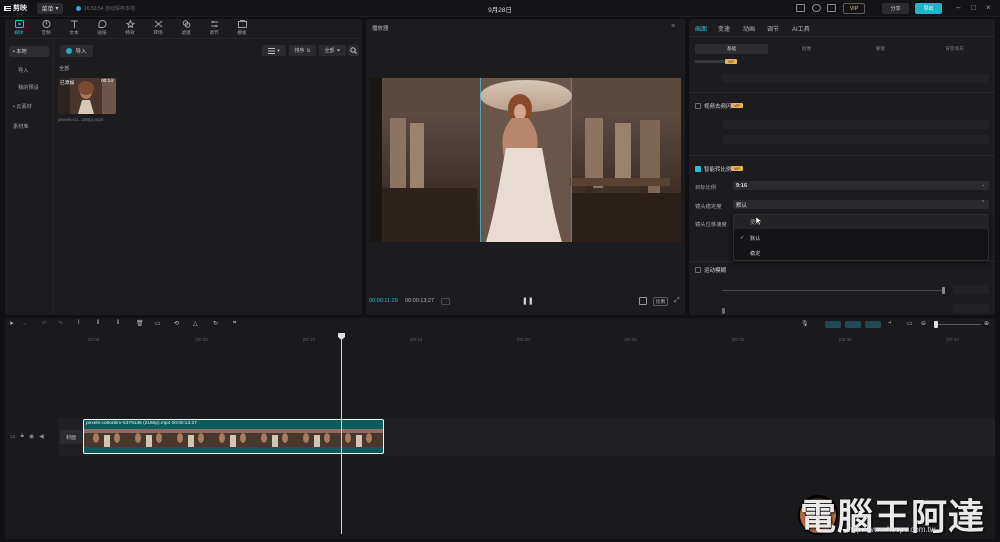  I want to click on lock-icon: 🔒︎, so click(22, 436).